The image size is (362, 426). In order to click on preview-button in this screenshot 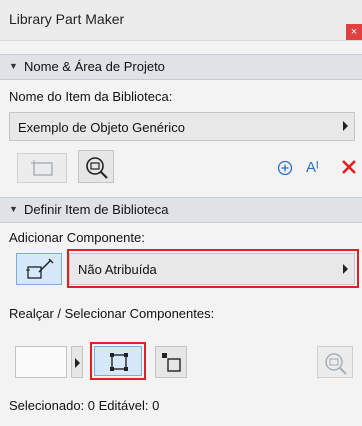, I will do `click(96, 166)`.